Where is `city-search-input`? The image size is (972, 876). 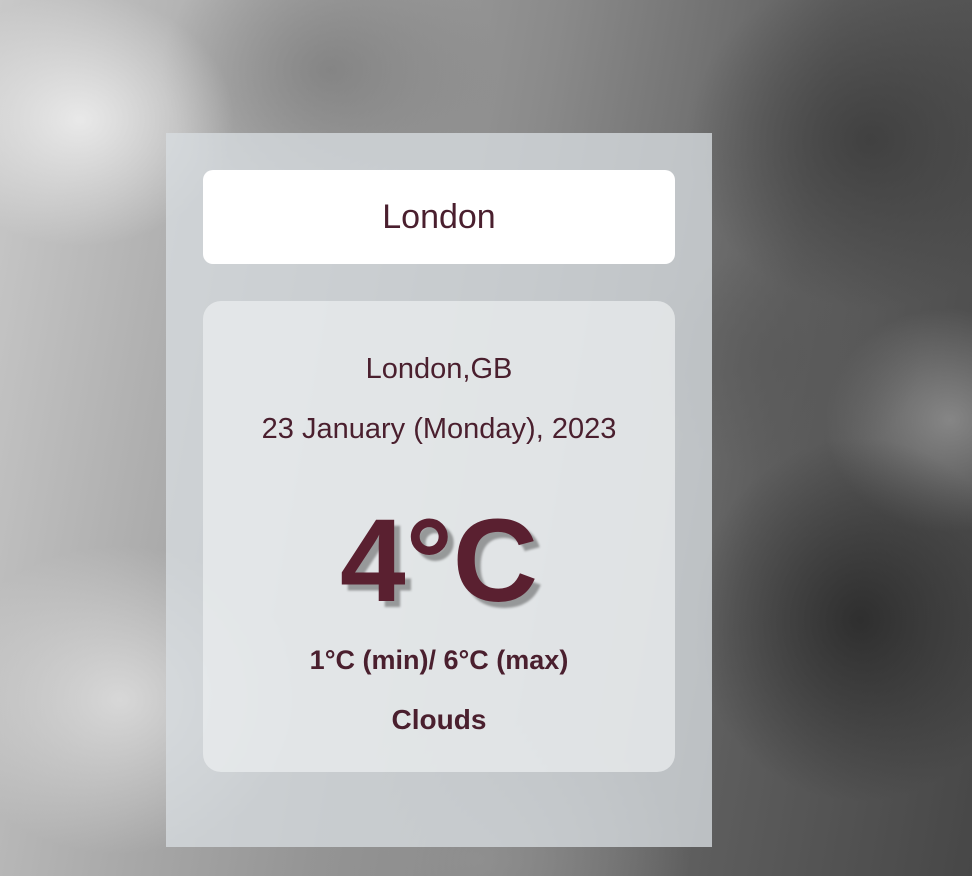
city-search-input is located at coordinates (439, 217).